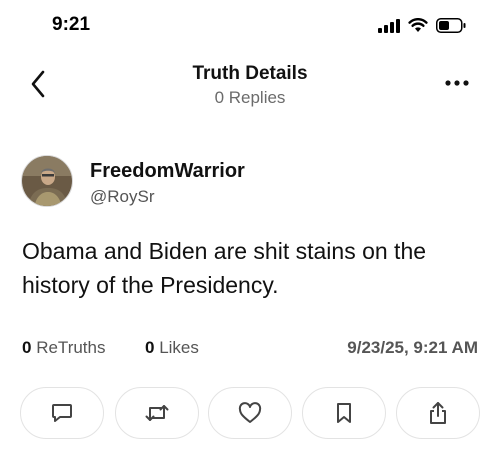 The image size is (500, 459). I want to click on retruth-button, so click(157, 413).